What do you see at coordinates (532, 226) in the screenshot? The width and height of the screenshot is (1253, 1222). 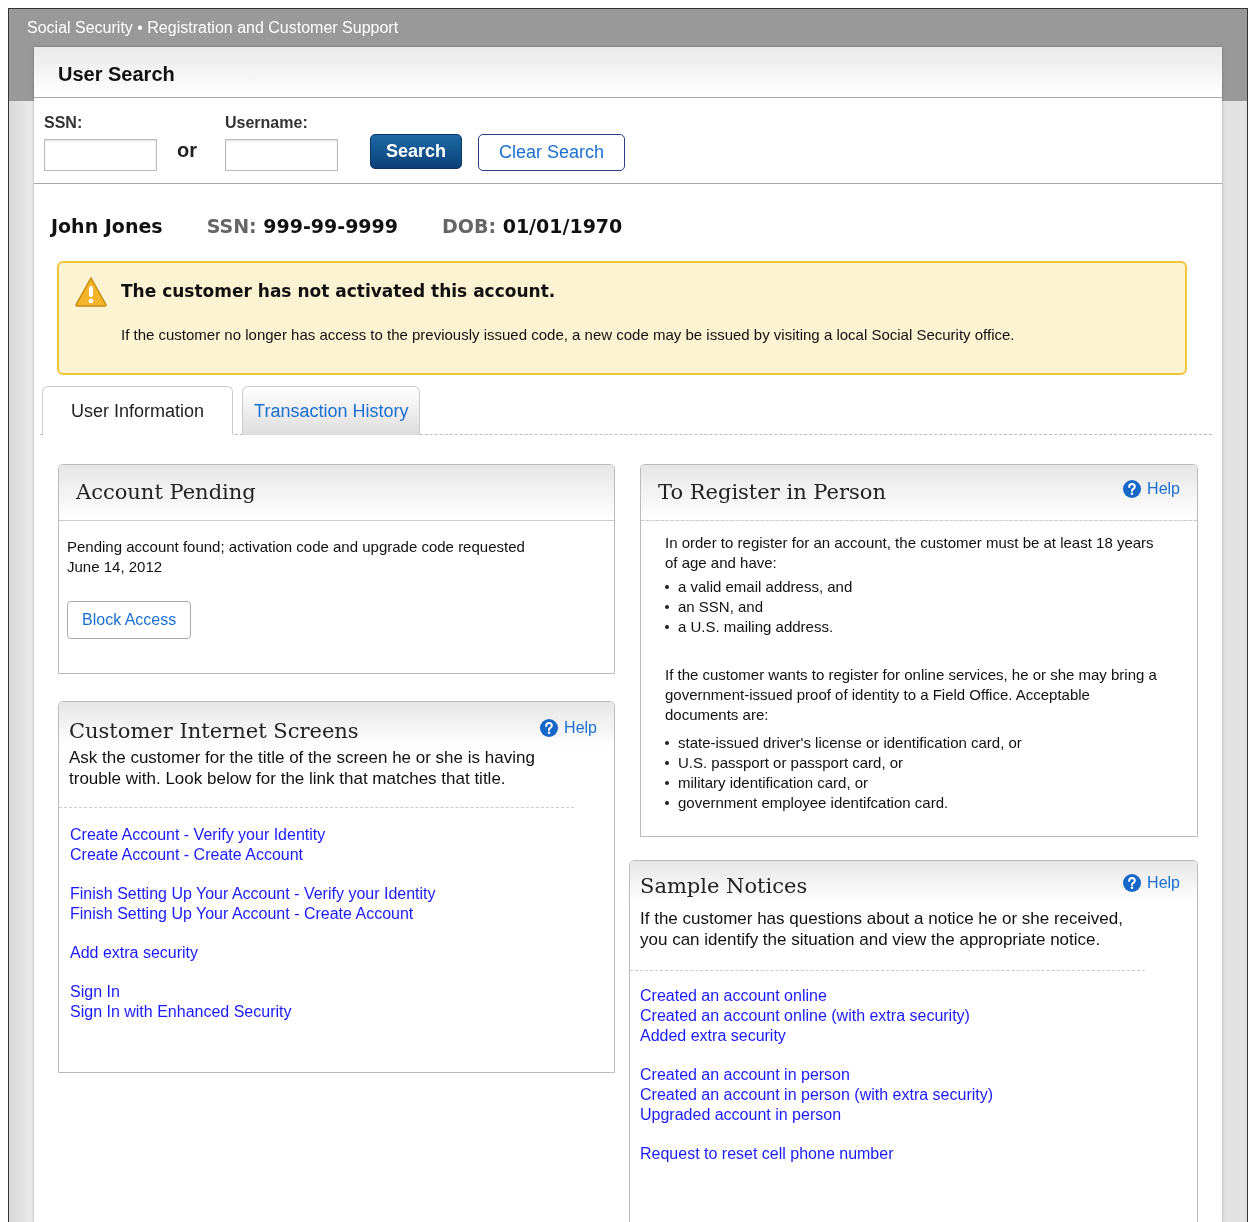 I see `dob-info: DOB: 01/01/1970` at bounding box center [532, 226].